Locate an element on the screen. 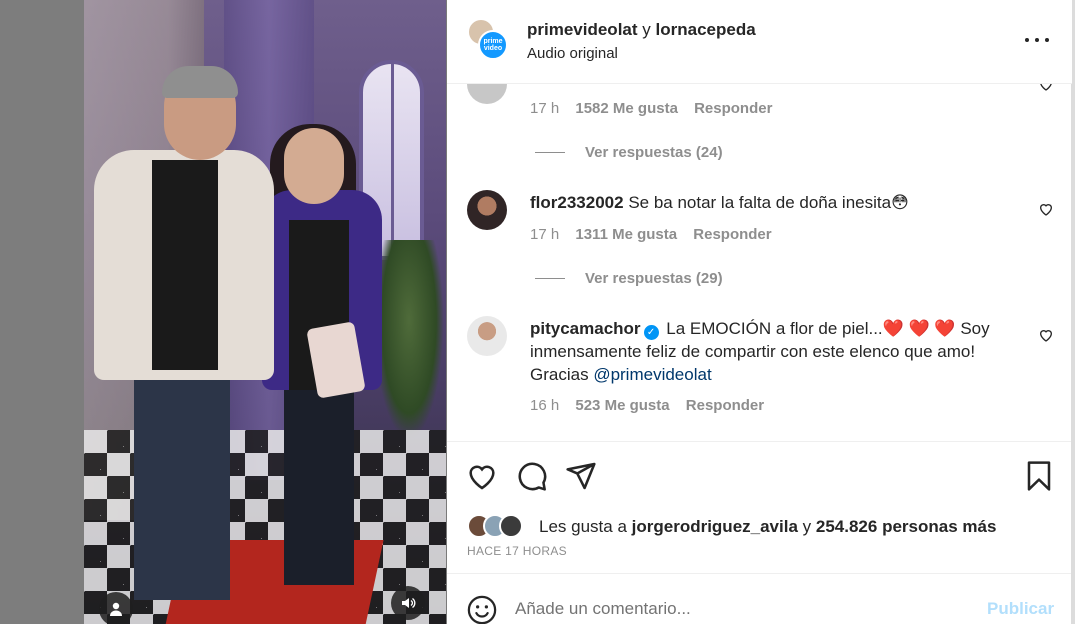 The width and height of the screenshot is (1075, 624). comment-username: flor2332002 is located at coordinates (577, 202).